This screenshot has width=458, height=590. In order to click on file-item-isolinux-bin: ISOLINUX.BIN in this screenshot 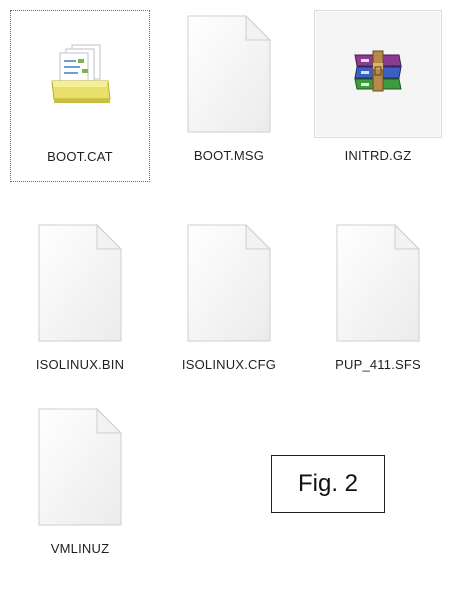, I will do `click(80, 305)`.